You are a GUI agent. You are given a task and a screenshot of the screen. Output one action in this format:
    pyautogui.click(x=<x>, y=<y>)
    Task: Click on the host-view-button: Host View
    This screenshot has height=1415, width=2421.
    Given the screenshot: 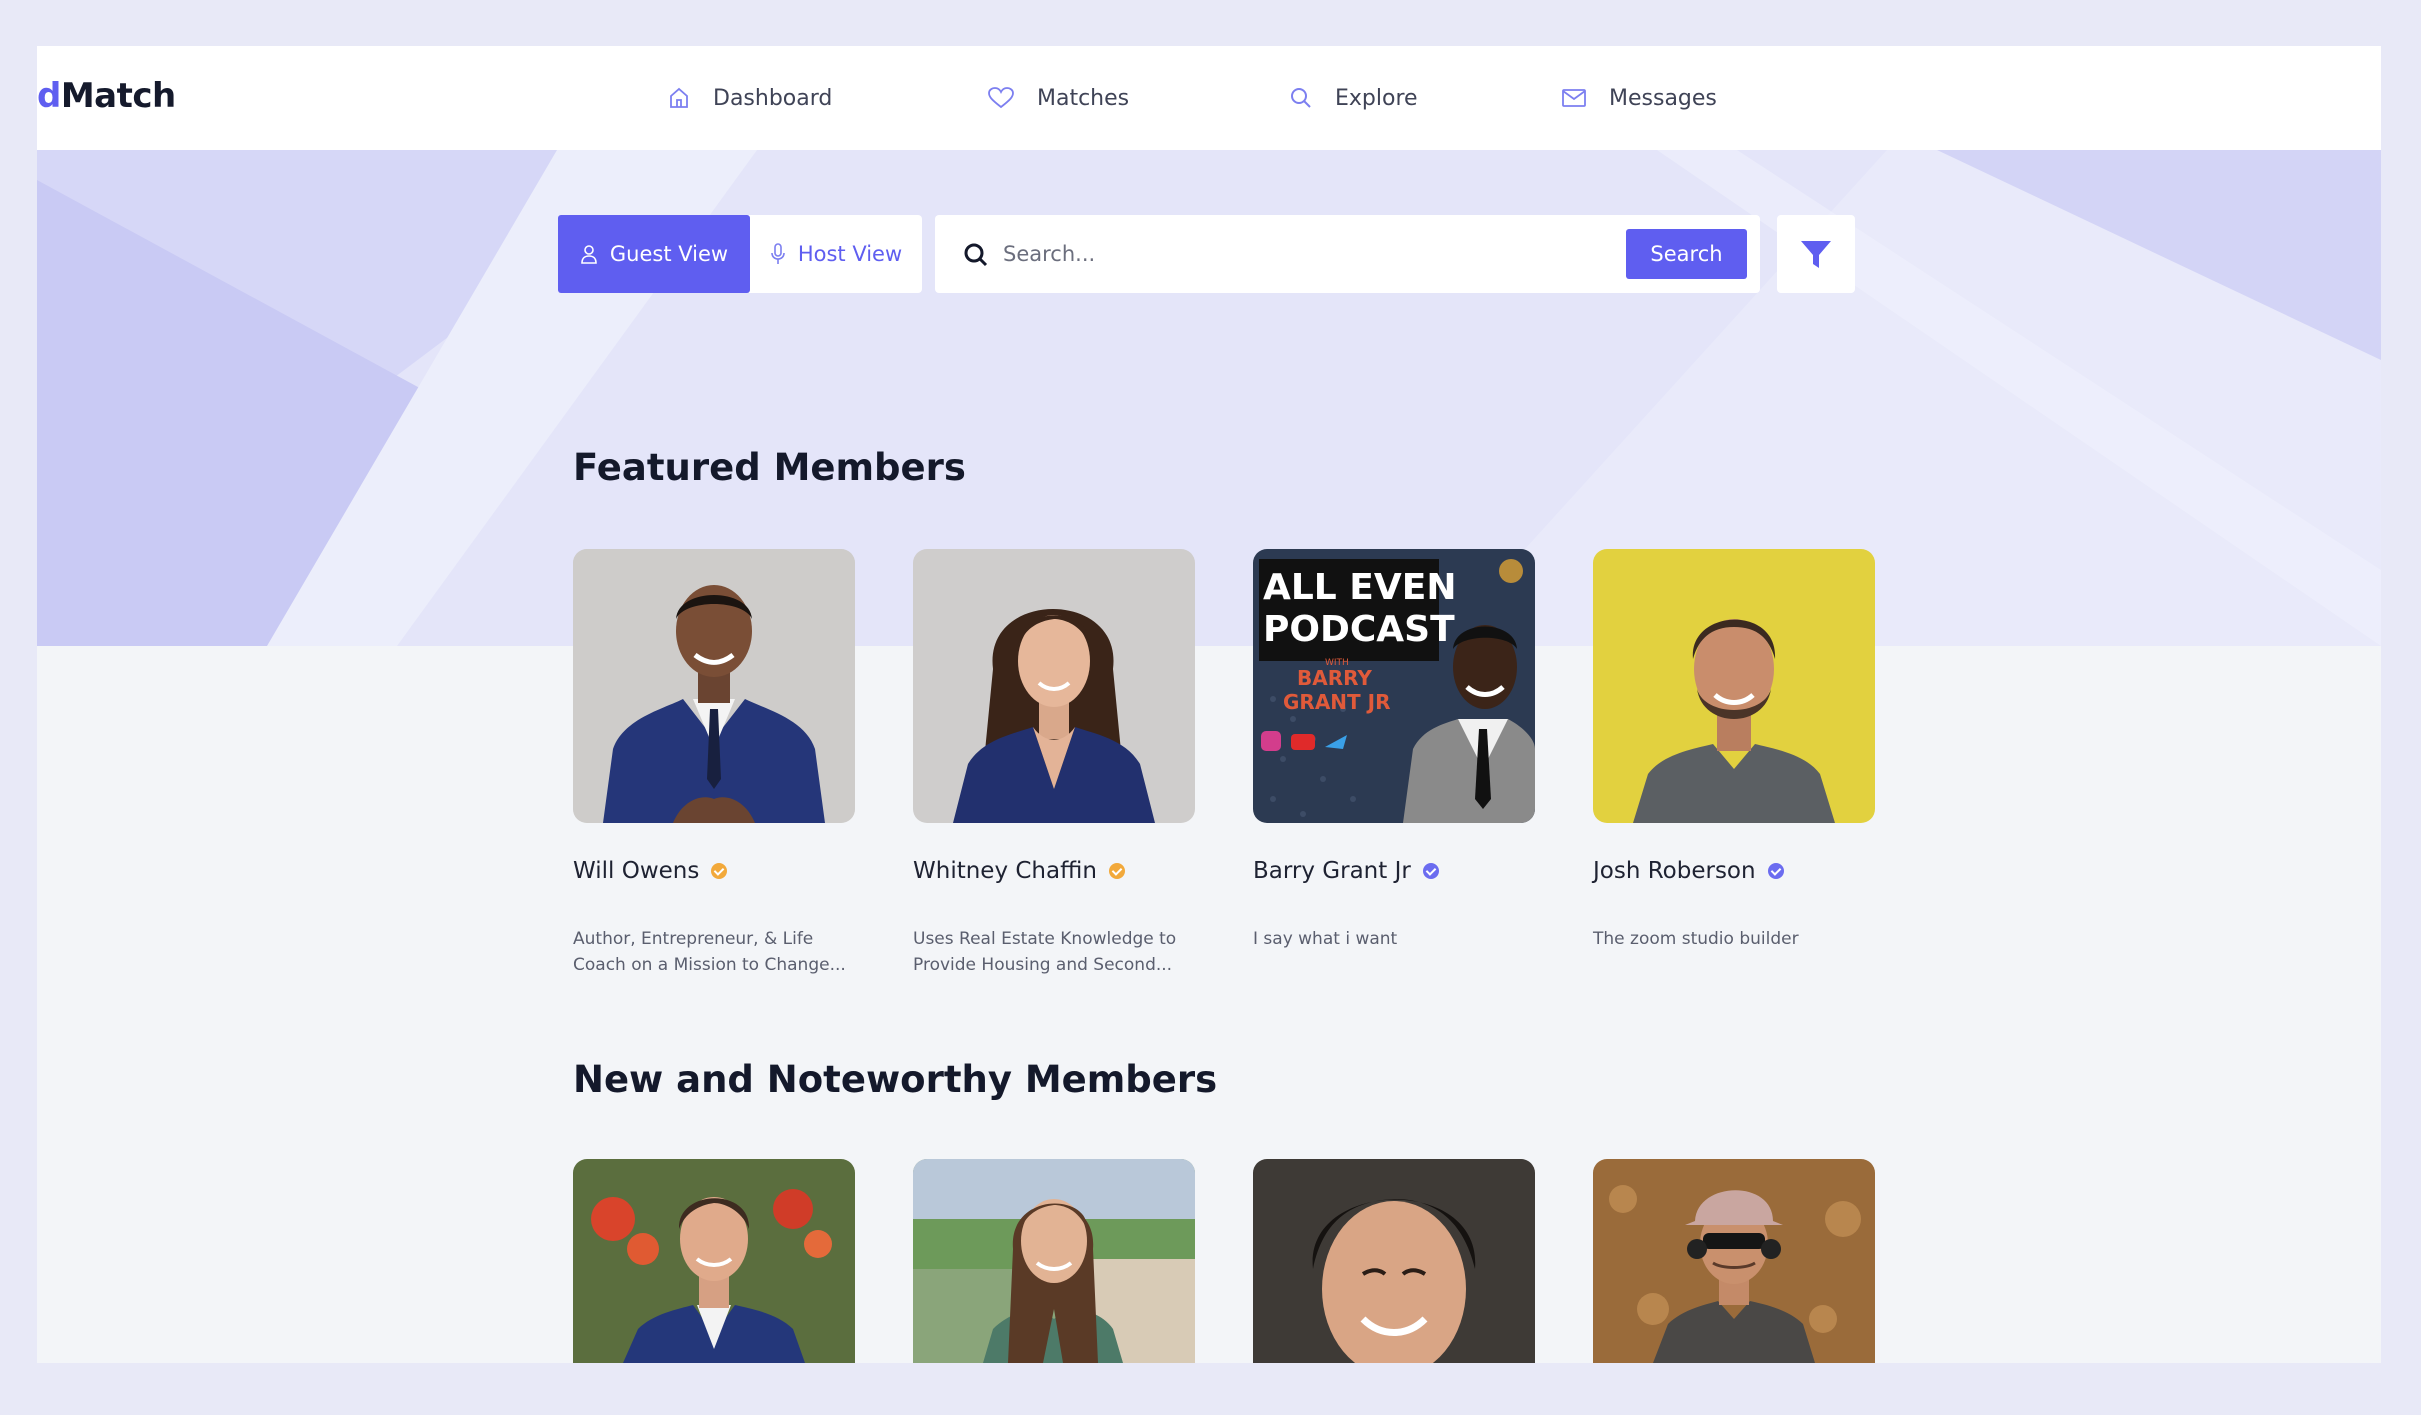 What is the action you would take?
    pyautogui.click(x=836, y=254)
    